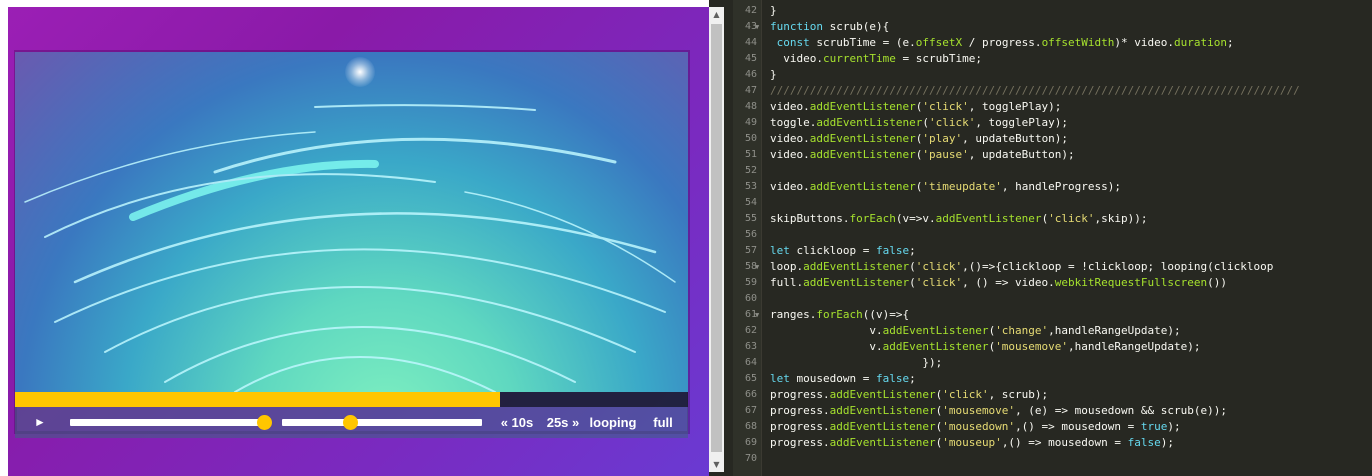 The width and height of the screenshot is (1372, 476). I want to click on line-number: 63, so click(750, 346).